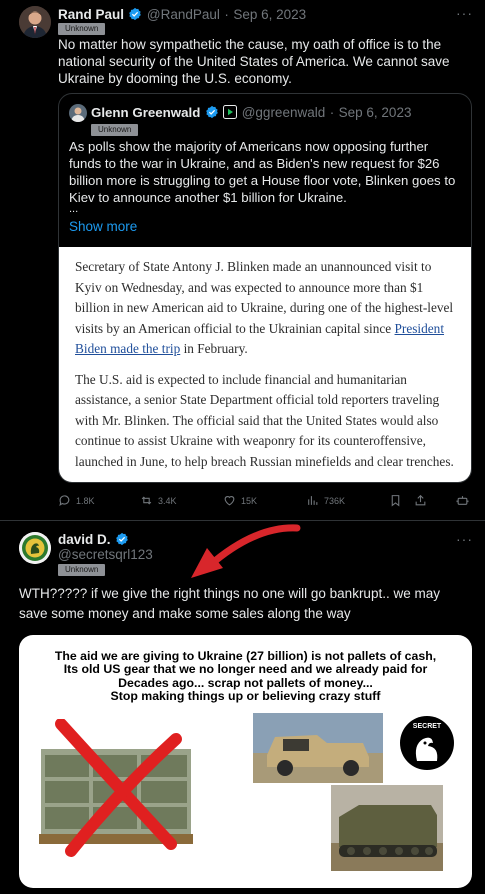 Image resolution: width=485 pixels, height=894 pixels. I want to click on secret-squirrel-logo: SECRET, so click(427, 743).